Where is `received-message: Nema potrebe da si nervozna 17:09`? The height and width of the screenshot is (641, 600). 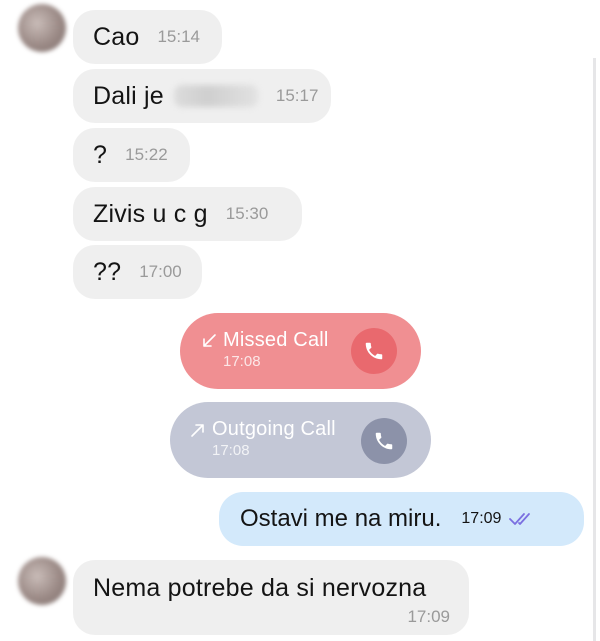
received-message: Nema potrebe da si nervozna 17:09 is located at coordinates (271, 597).